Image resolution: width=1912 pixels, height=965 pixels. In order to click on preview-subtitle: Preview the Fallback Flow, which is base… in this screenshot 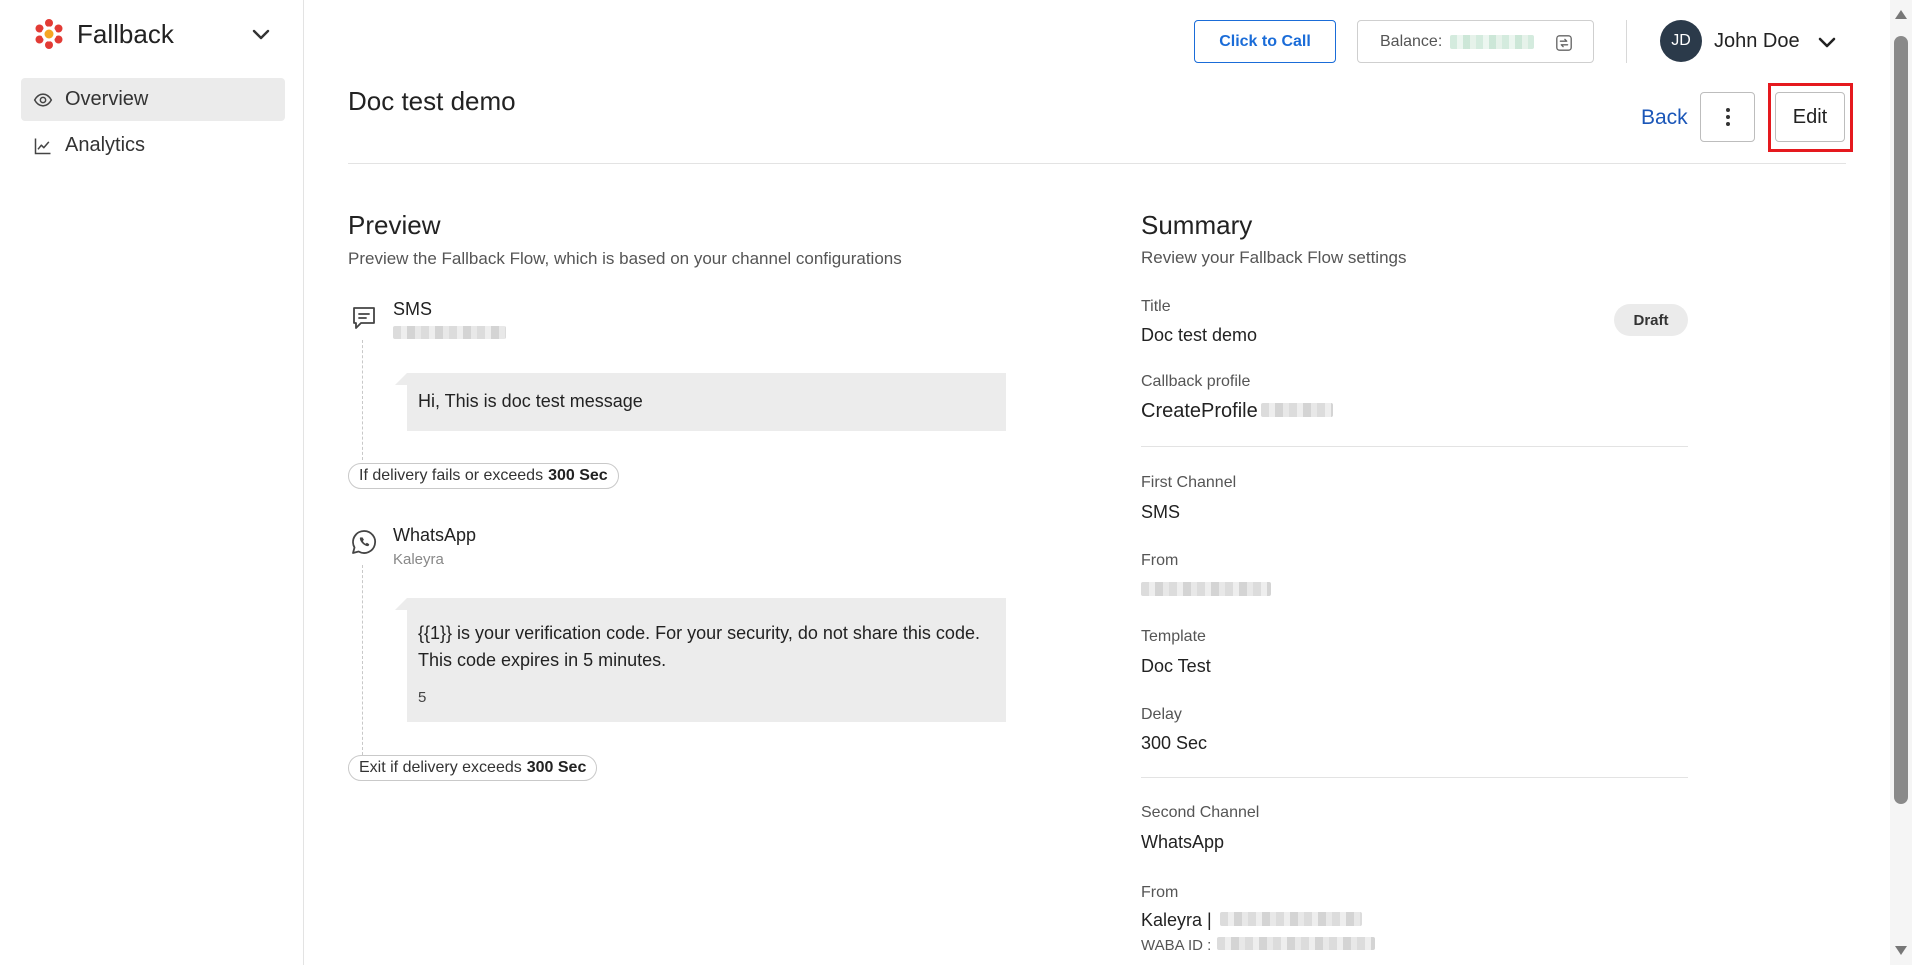, I will do `click(625, 258)`.